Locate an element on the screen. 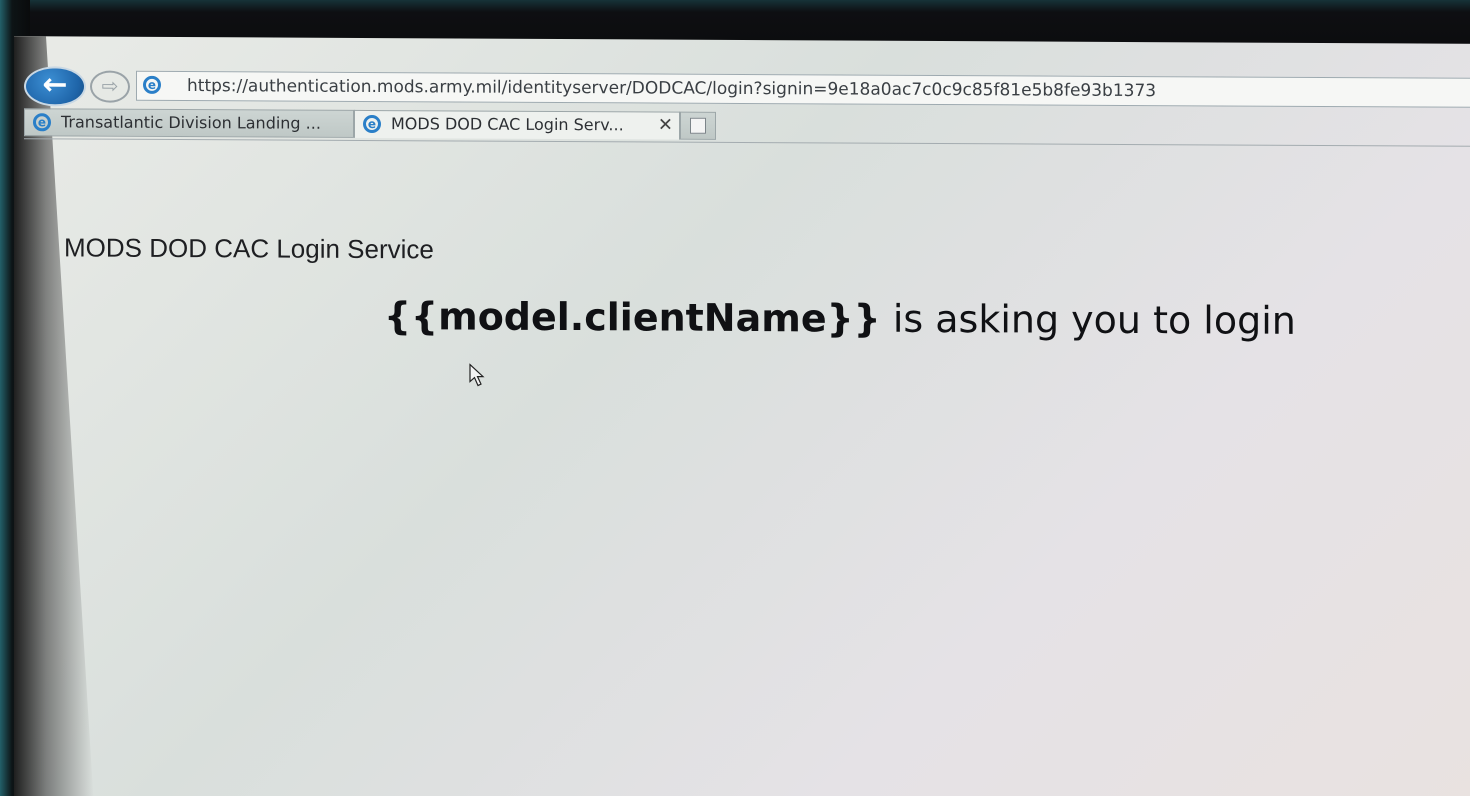 This screenshot has height=796, width=1470. page-title: MODS DOD CAC Login Service is located at coordinates (249, 248).